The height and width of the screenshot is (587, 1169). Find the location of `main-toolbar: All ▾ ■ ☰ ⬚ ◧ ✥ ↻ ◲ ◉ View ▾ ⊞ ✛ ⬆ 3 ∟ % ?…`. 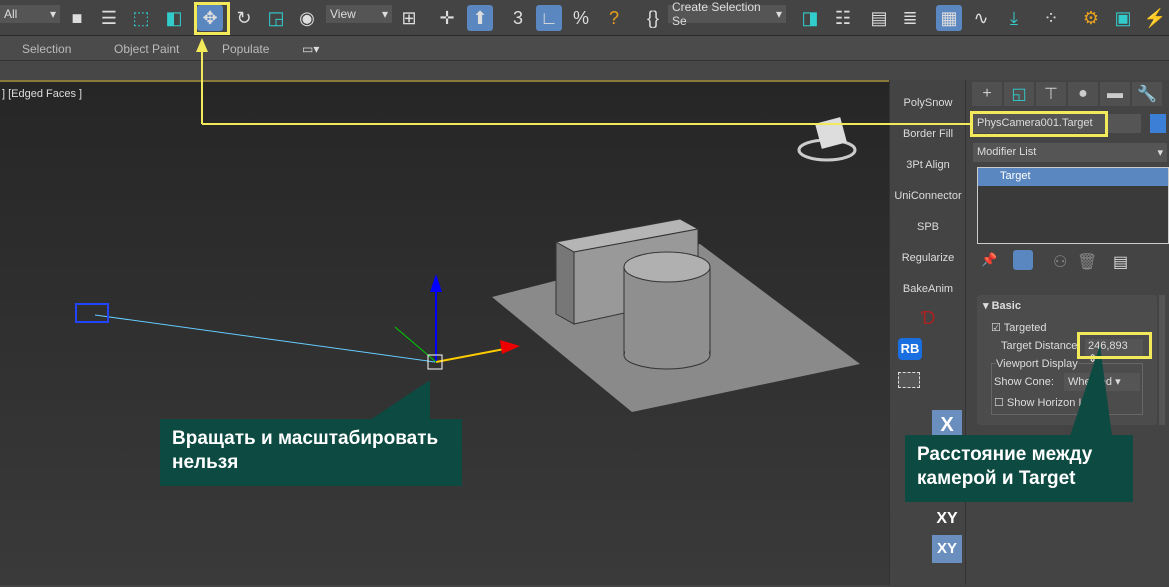

main-toolbar: All ▾ ■ ☰ ⬚ ◧ ✥ ↻ ◲ ◉ View ▾ ⊞ ✛ ⬆ 3 ∟ % ?… is located at coordinates (584, 18).